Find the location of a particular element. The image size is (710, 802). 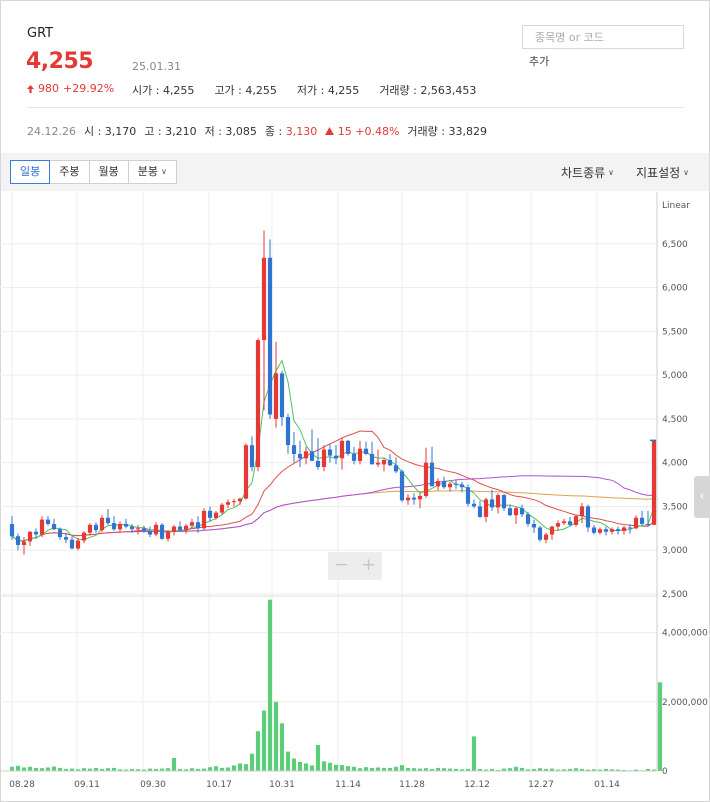

price-tick-label: 3,500 is located at coordinates (675, 507).